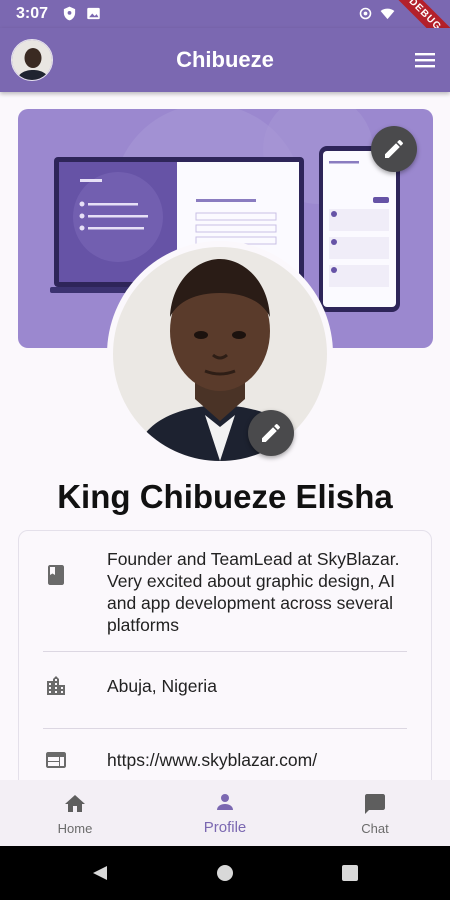 This screenshot has height=900, width=450. I want to click on home-icon, so click(75, 803).